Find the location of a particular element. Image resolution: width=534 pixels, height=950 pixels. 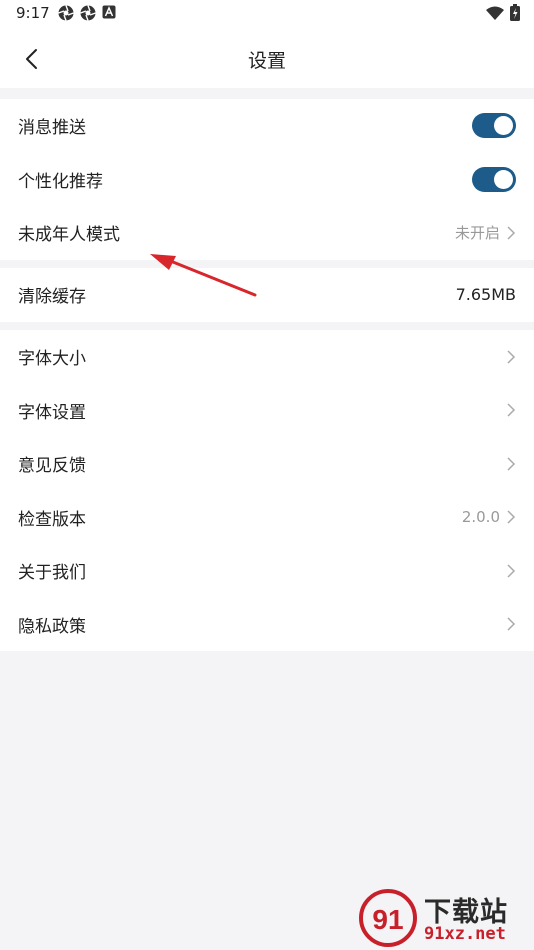

minor-mode-row: 未成年人模式 未开启 is located at coordinates (267, 233).